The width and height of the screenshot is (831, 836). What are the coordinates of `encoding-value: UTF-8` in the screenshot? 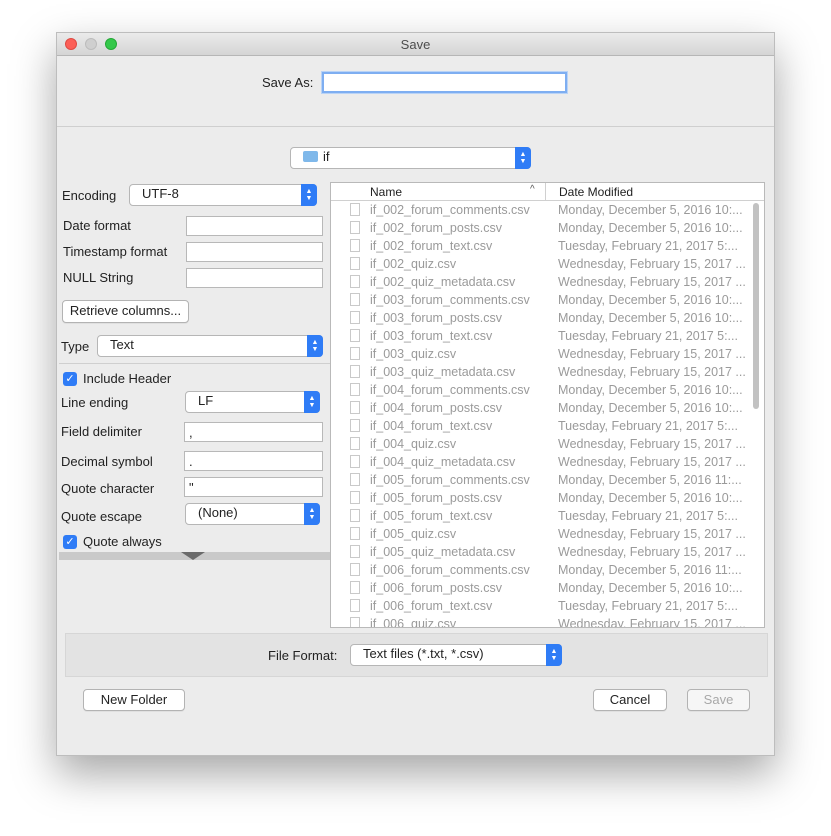 It's located at (160, 193).